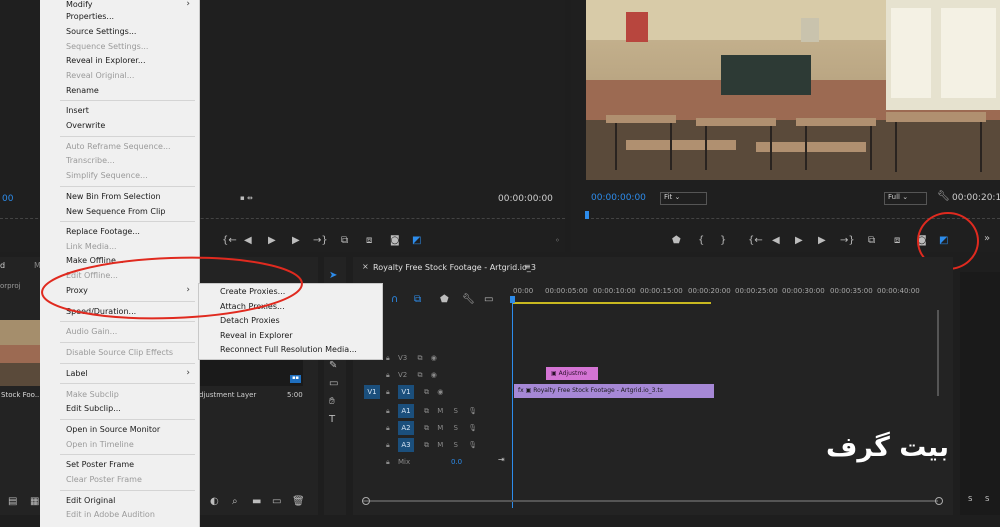 This screenshot has height=527, width=1000. Describe the element at coordinates (113, 430) in the screenshot. I see `menu-item-open-source-monitor: Open in Source Monitor` at that location.